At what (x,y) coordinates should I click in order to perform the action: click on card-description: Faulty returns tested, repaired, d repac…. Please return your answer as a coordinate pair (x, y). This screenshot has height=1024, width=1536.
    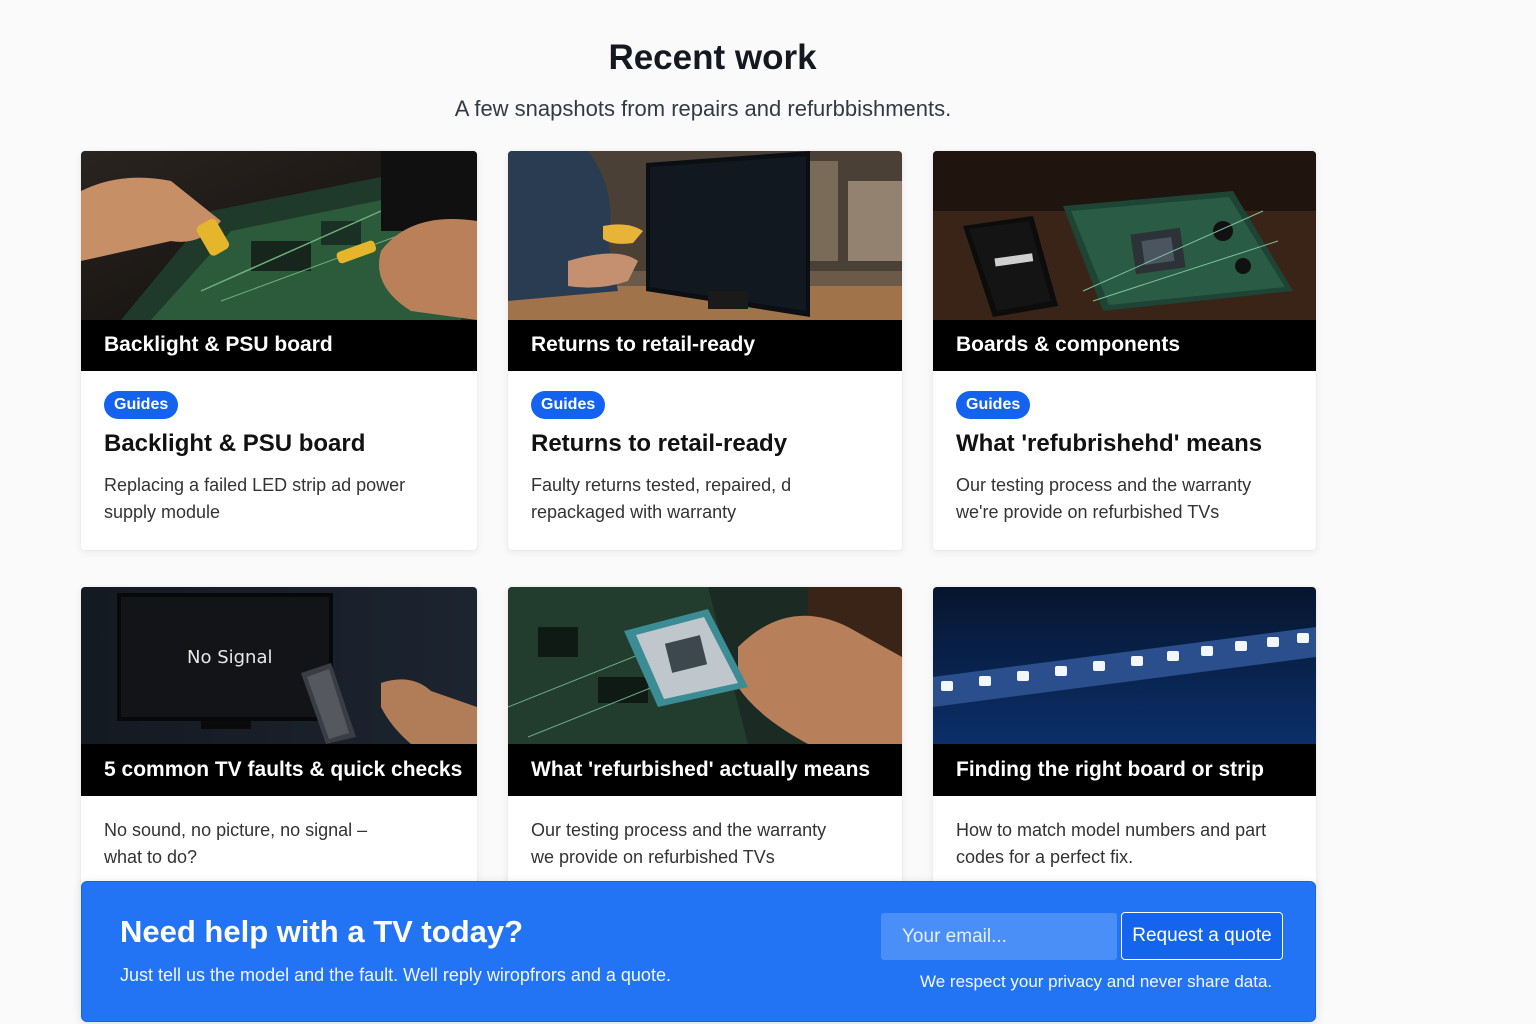
    Looking at the image, I should click on (661, 498).